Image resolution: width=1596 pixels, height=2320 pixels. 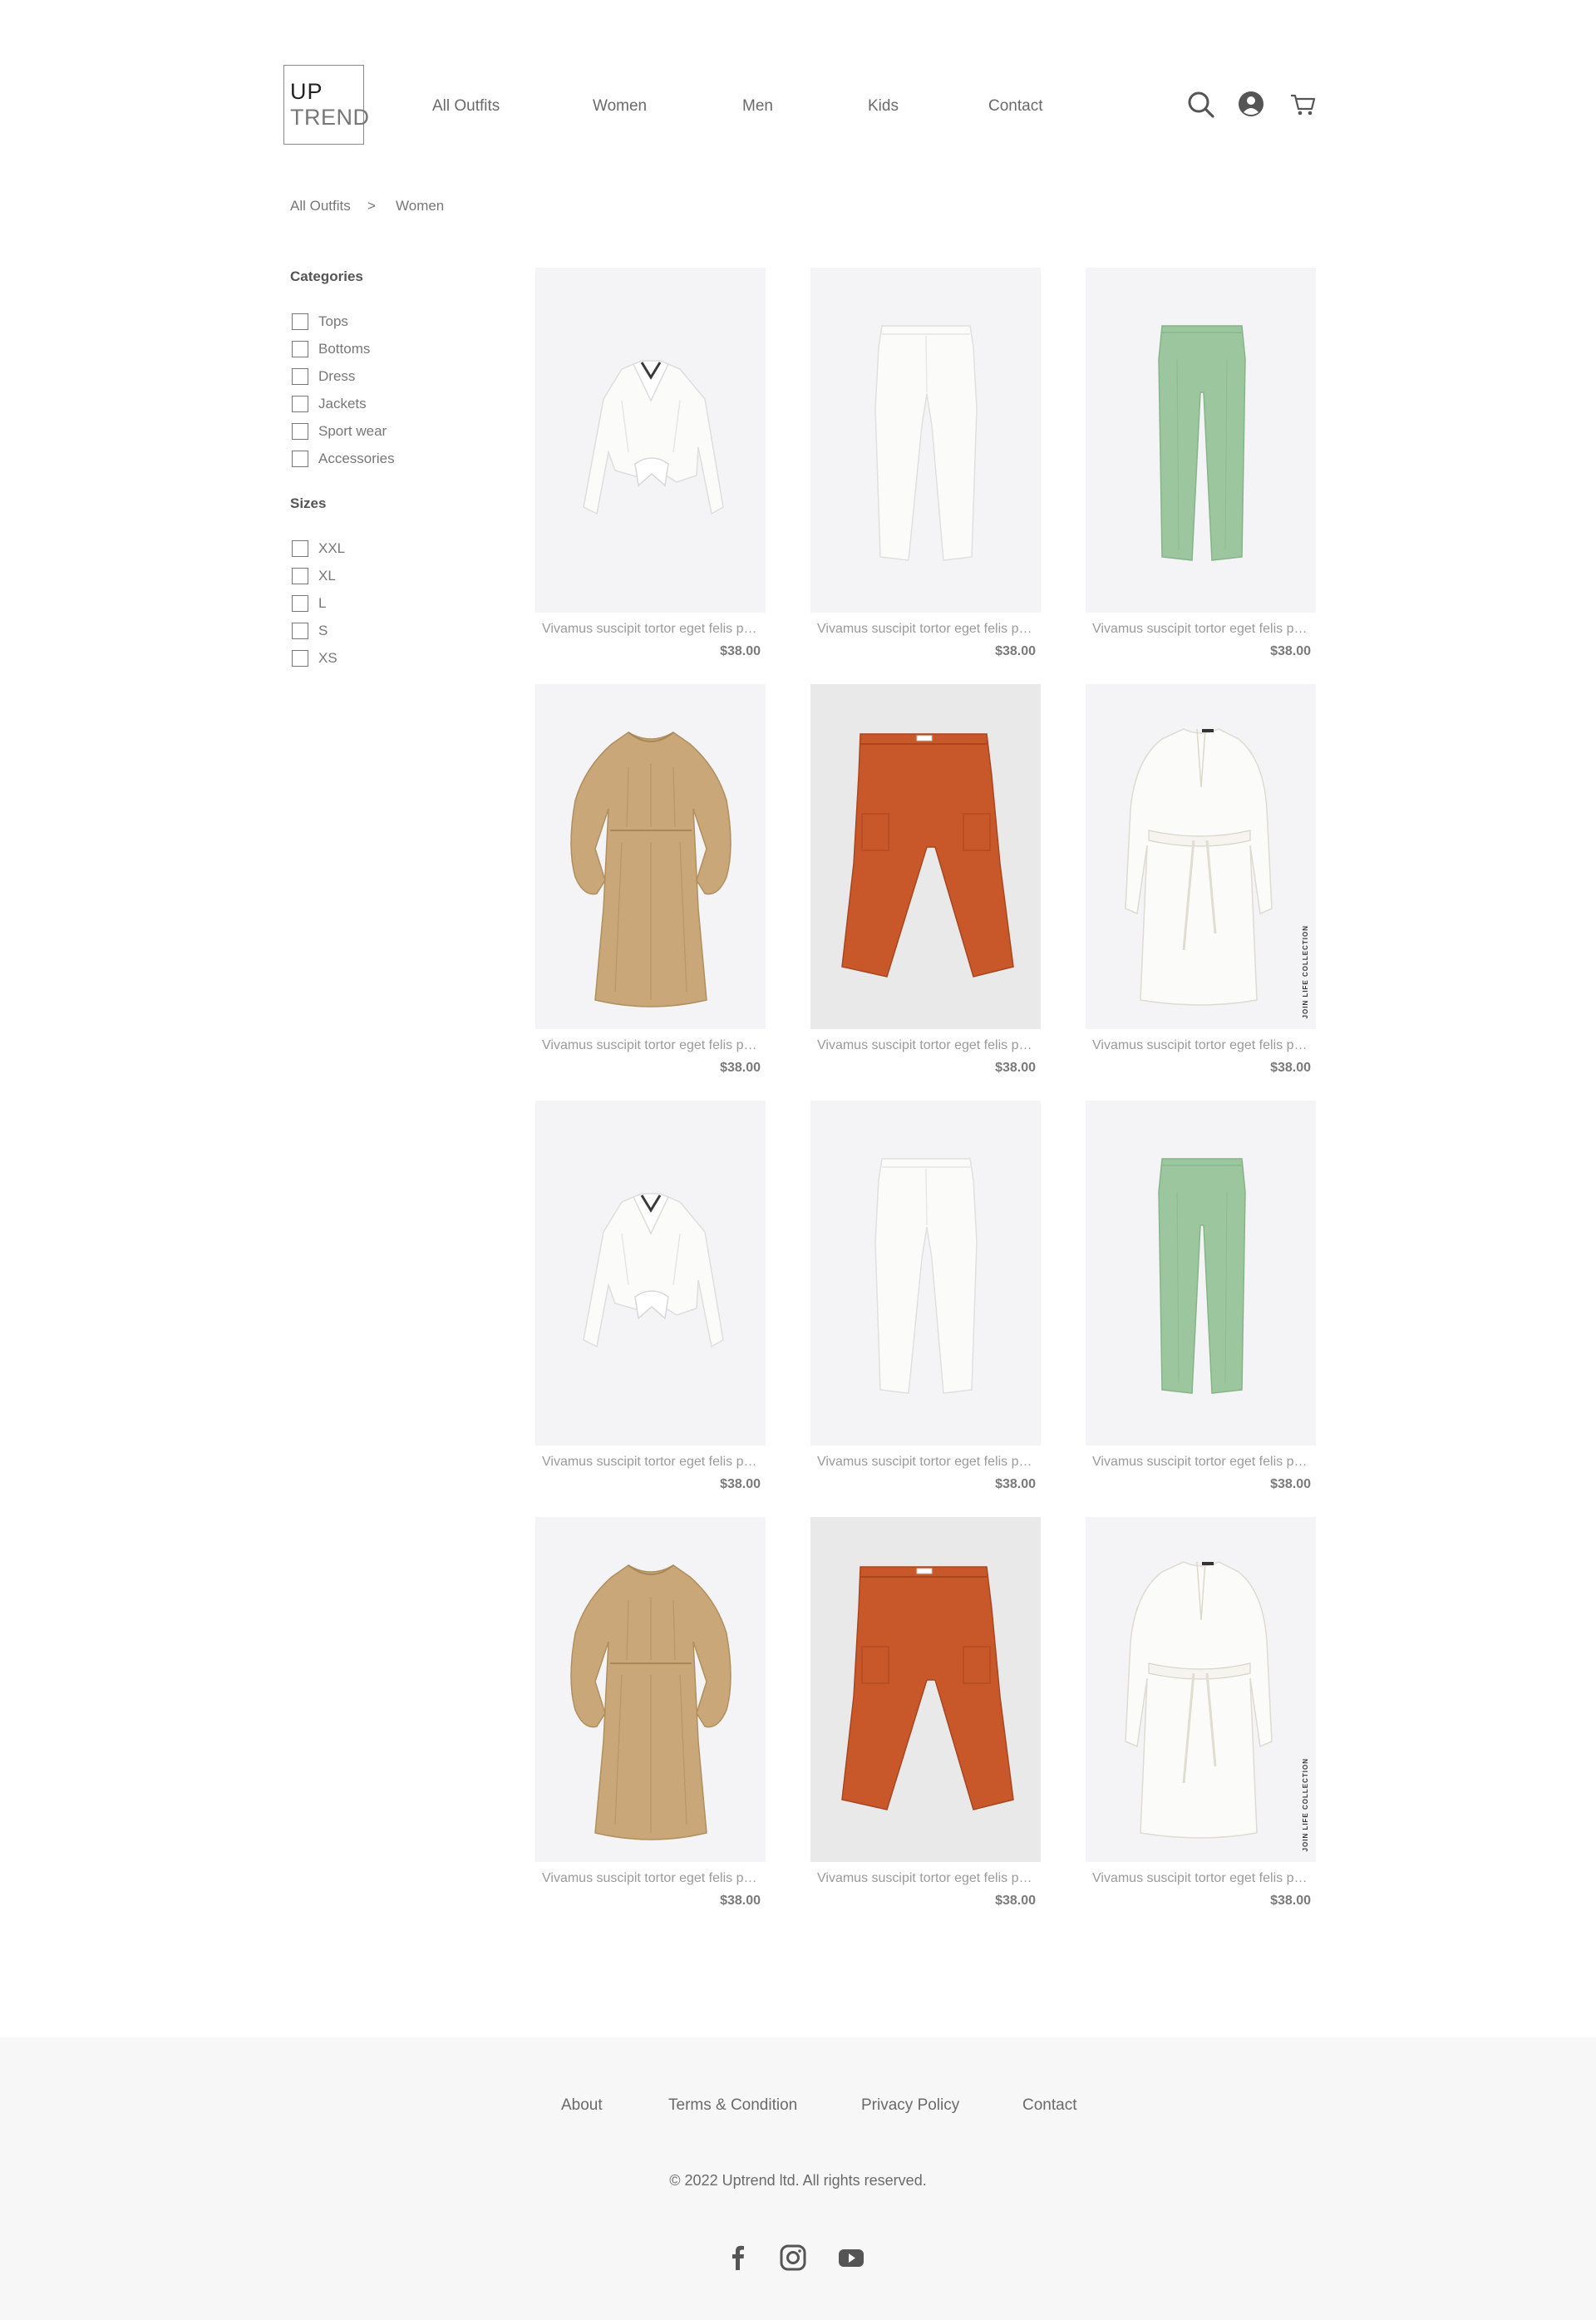 What do you see at coordinates (323, 376) in the screenshot?
I see `category-filter-dress: Dress` at bounding box center [323, 376].